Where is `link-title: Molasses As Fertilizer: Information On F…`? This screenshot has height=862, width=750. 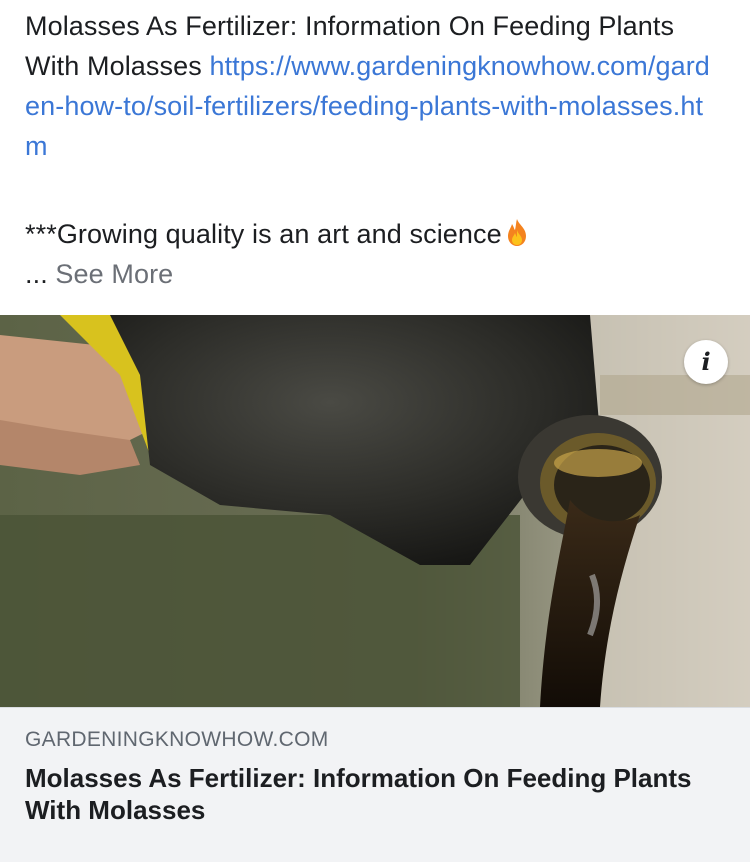 link-title: Molasses As Fertilizer: Information On F… is located at coordinates (370, 794).